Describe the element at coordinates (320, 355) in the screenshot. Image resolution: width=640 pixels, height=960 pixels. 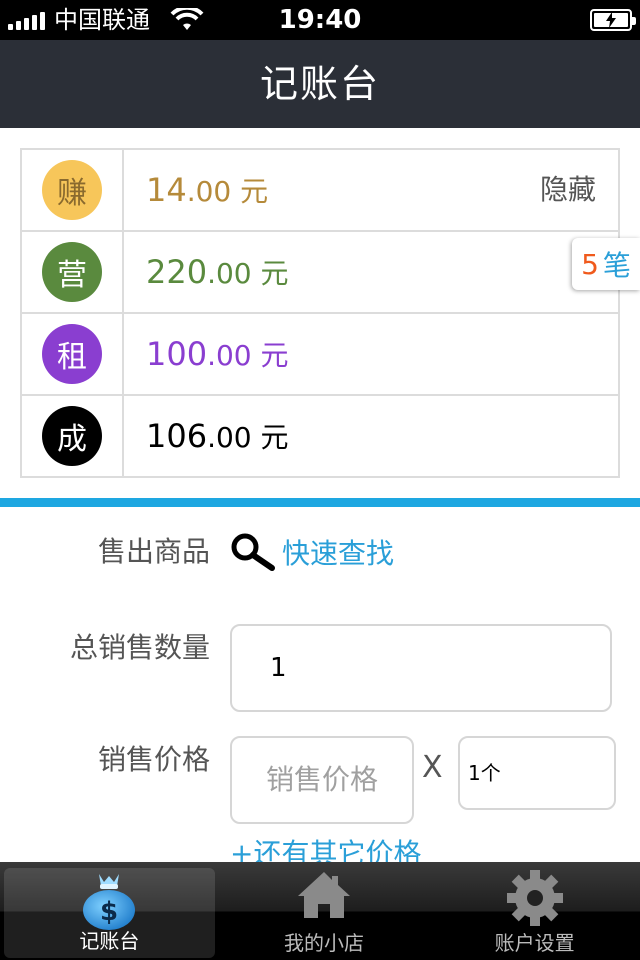
I see `summary-row-rent: 租 100.00 元` at that location.